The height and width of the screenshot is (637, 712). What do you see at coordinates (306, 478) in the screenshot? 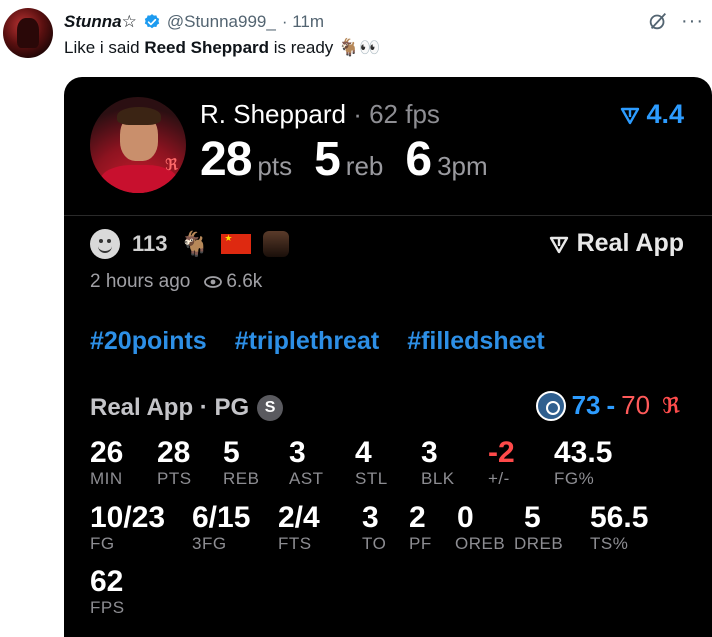
I see `stat-label: AST` at bounding box center [306, 478].